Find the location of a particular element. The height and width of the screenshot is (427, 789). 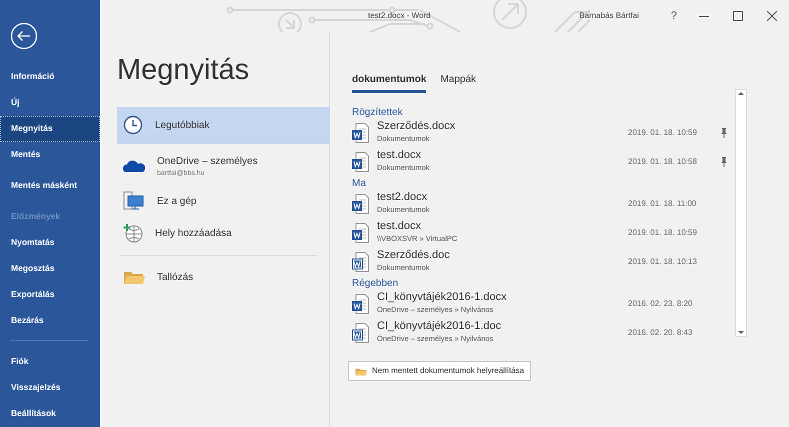

computer-icon is located at coordinates (134, 201).